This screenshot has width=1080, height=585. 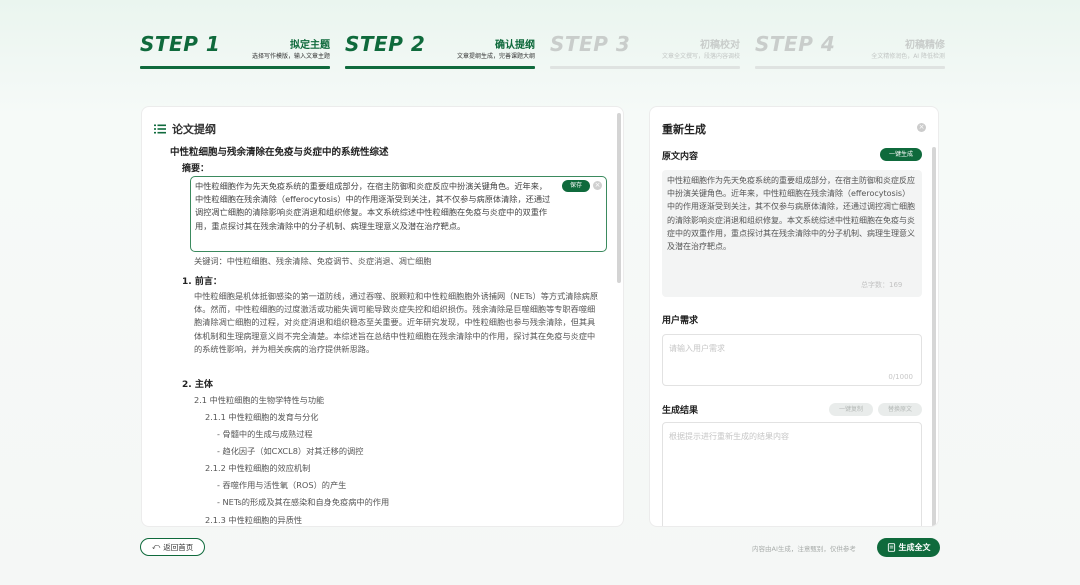 I want to click on step-3: STEP 3 初稿校对 文章全文撰写，段落内容调校, so click(x=645, y=50).